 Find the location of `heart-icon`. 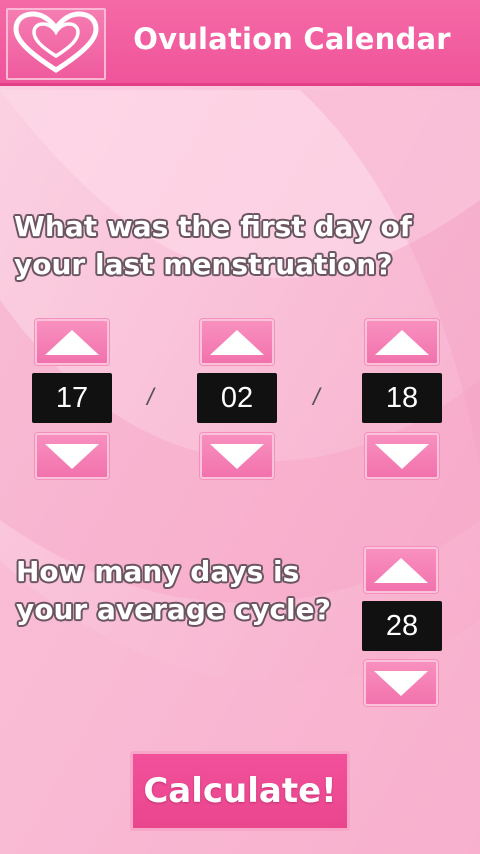

heart-icon is located at coordinates (56, 42).